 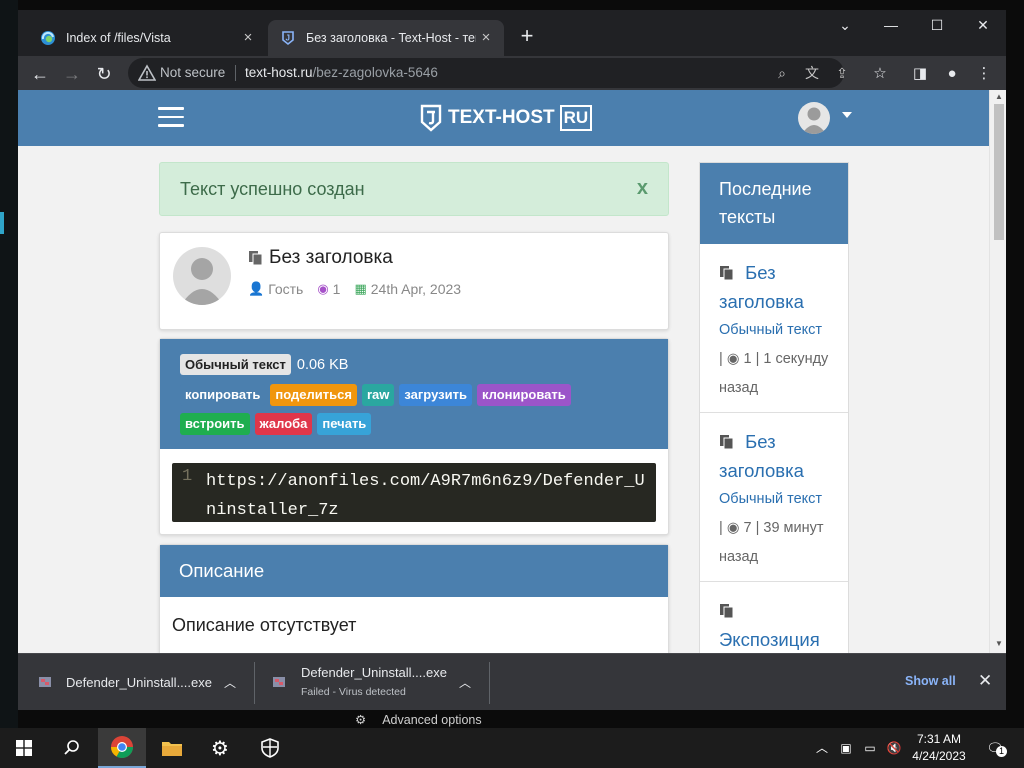 What do you see at coordinates (952, 74) in the screenshot?
I see `profile-icon: ●` at bounding box center [952, 74].